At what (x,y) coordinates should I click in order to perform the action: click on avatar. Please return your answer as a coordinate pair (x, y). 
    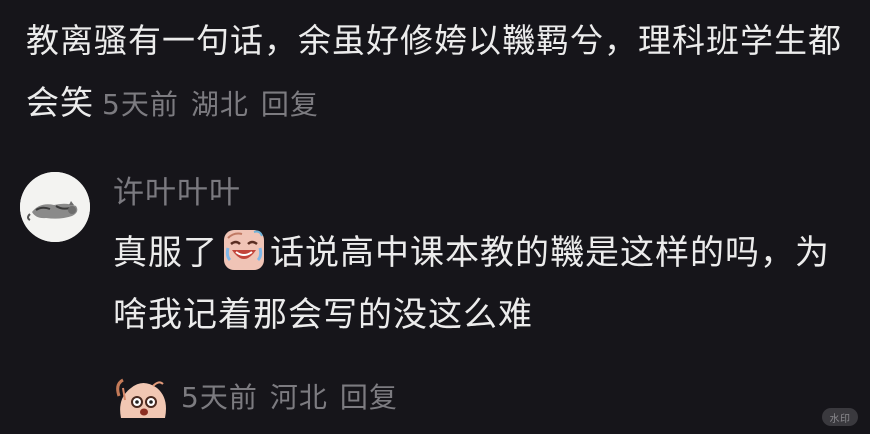
    Looking at the image, I should click on (55, 207).